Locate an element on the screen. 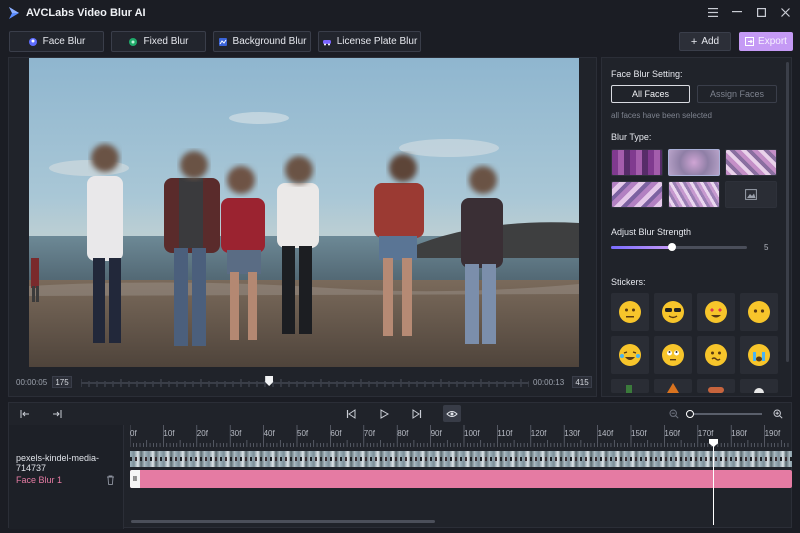 This screenshot has height=533, width=800. clip-handle-icon: II is located at coordinates (135, 479).